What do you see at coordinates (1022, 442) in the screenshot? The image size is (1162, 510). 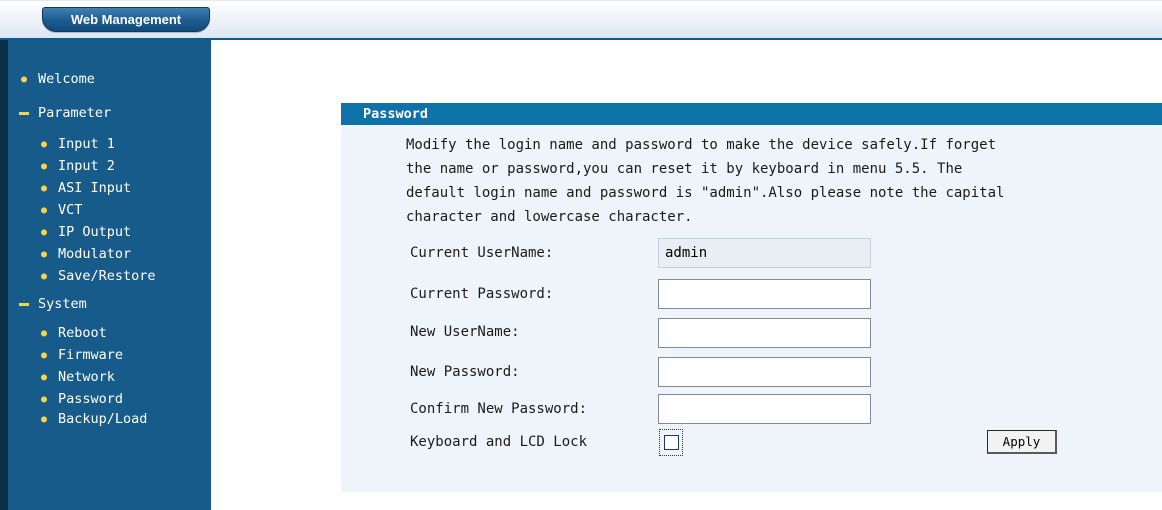 I see `apply-button: Apply` at bounding box center [1022, 442].